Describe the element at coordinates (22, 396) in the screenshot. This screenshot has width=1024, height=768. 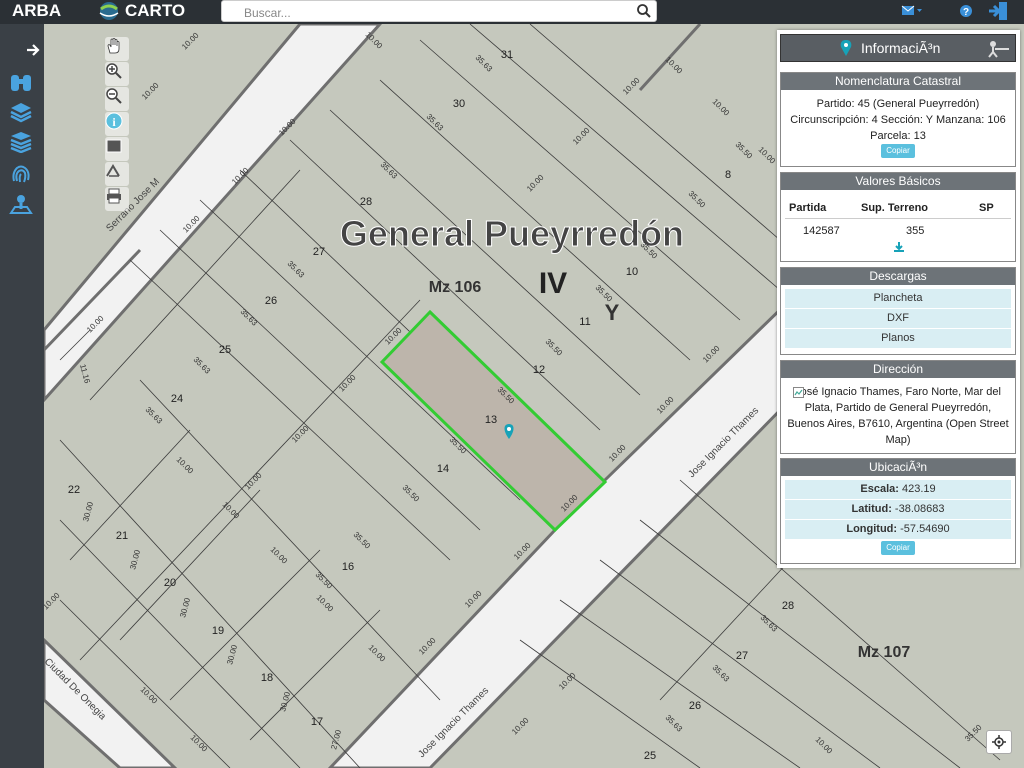
I see `left-toolbar` at that location.